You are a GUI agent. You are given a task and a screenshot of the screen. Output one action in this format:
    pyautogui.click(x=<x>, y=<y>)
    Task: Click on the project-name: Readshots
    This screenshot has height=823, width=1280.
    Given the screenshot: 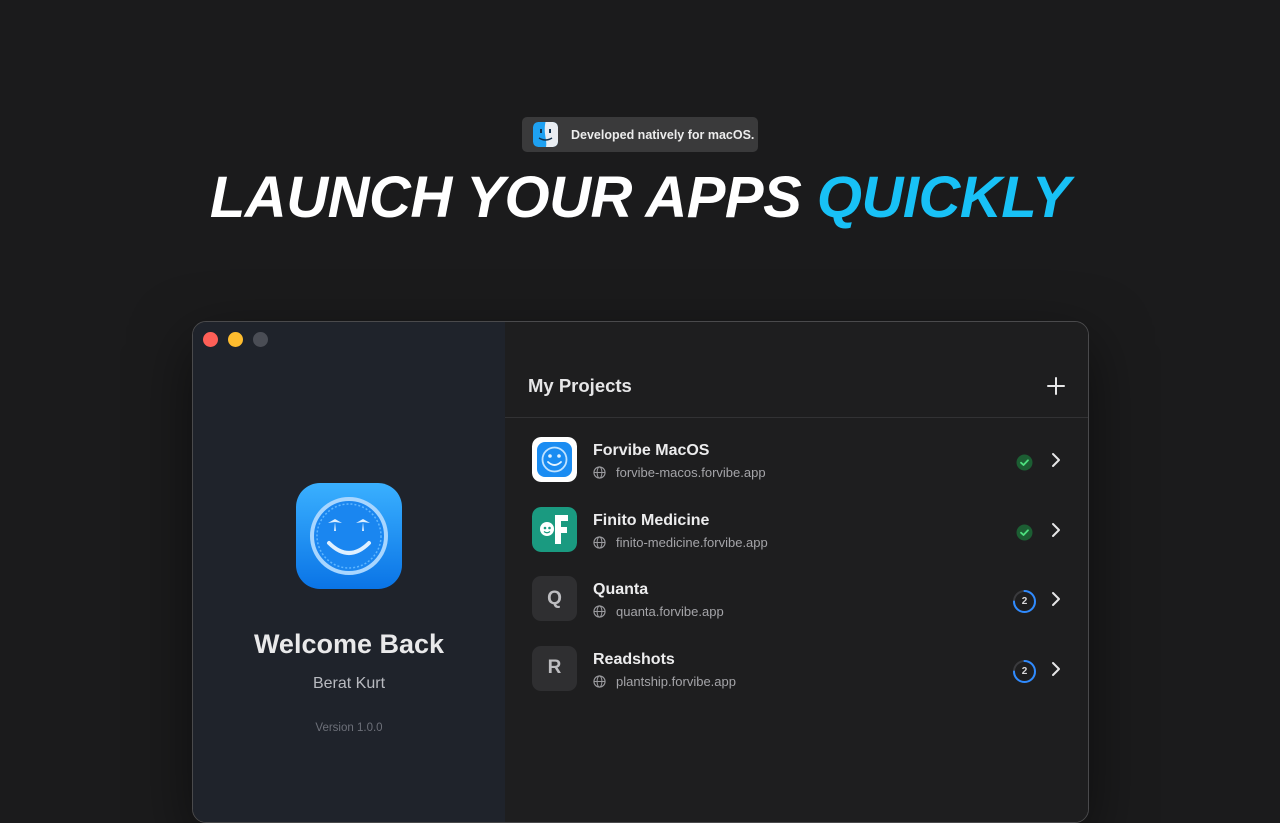 What is the action you would take?
    pyautogui.click(x=634, y=659)
    